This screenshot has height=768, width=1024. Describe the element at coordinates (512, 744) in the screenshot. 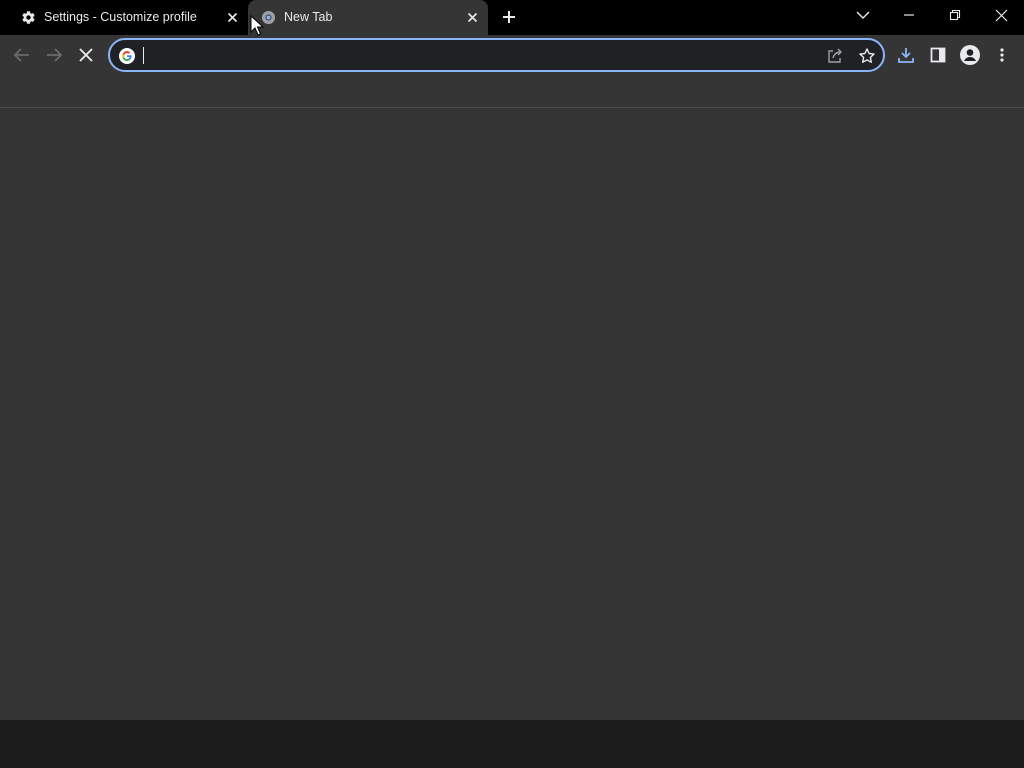

I see `window-bottom-strip` at that location.